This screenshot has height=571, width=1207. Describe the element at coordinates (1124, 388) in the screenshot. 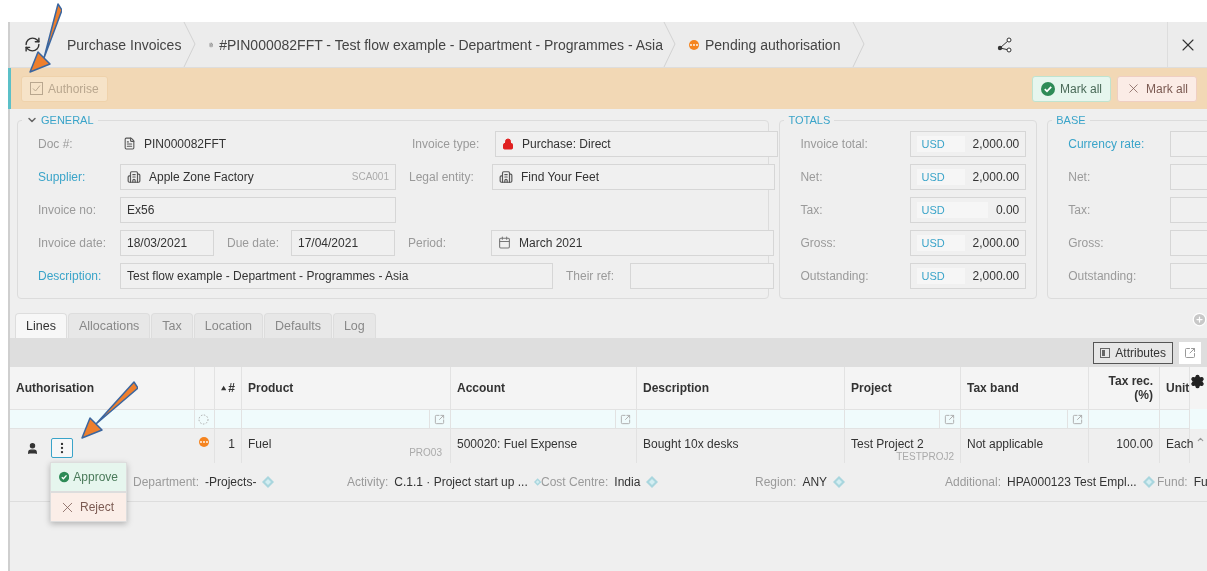

I see `column-header: Tax rec. (%)` at that location.